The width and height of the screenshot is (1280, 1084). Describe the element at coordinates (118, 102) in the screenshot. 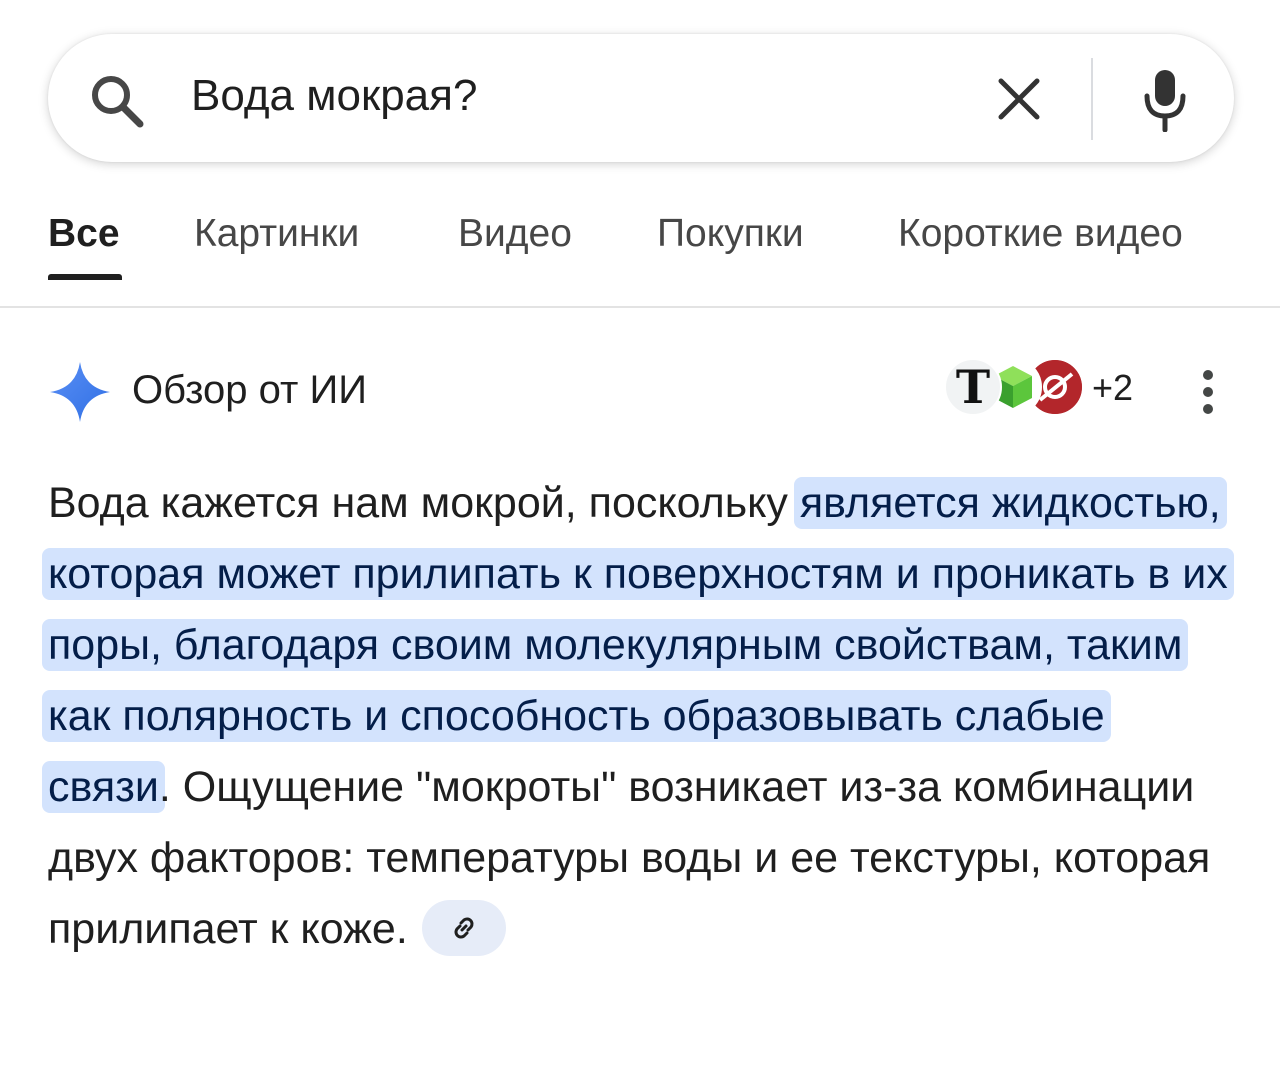

I see `search-icon` at that location.